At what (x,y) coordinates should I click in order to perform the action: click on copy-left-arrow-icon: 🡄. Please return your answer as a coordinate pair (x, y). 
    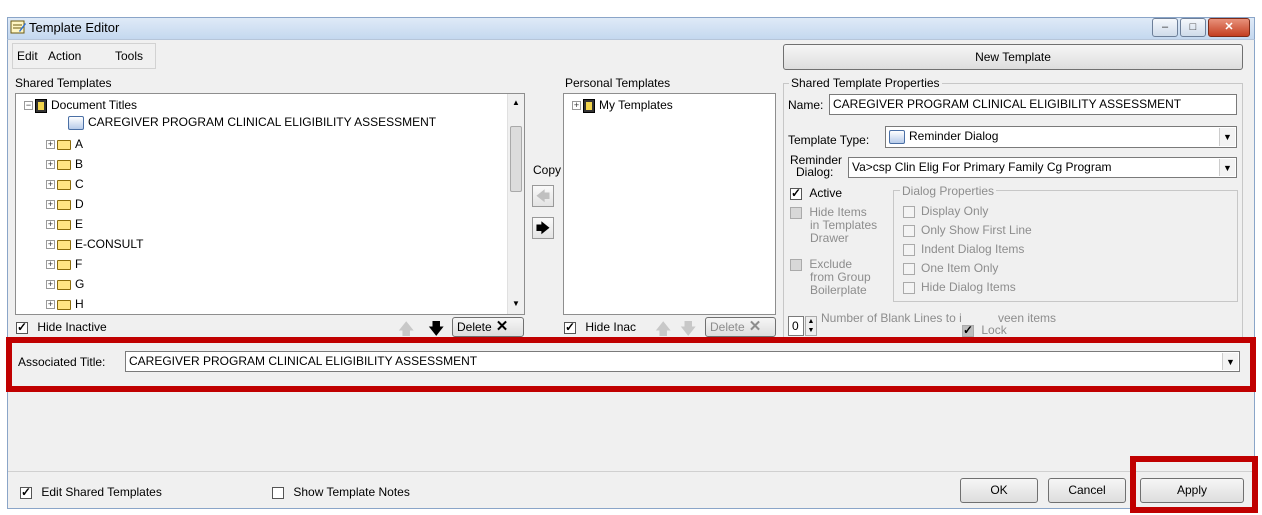
    Looking at the image, I should click on (543, 196).